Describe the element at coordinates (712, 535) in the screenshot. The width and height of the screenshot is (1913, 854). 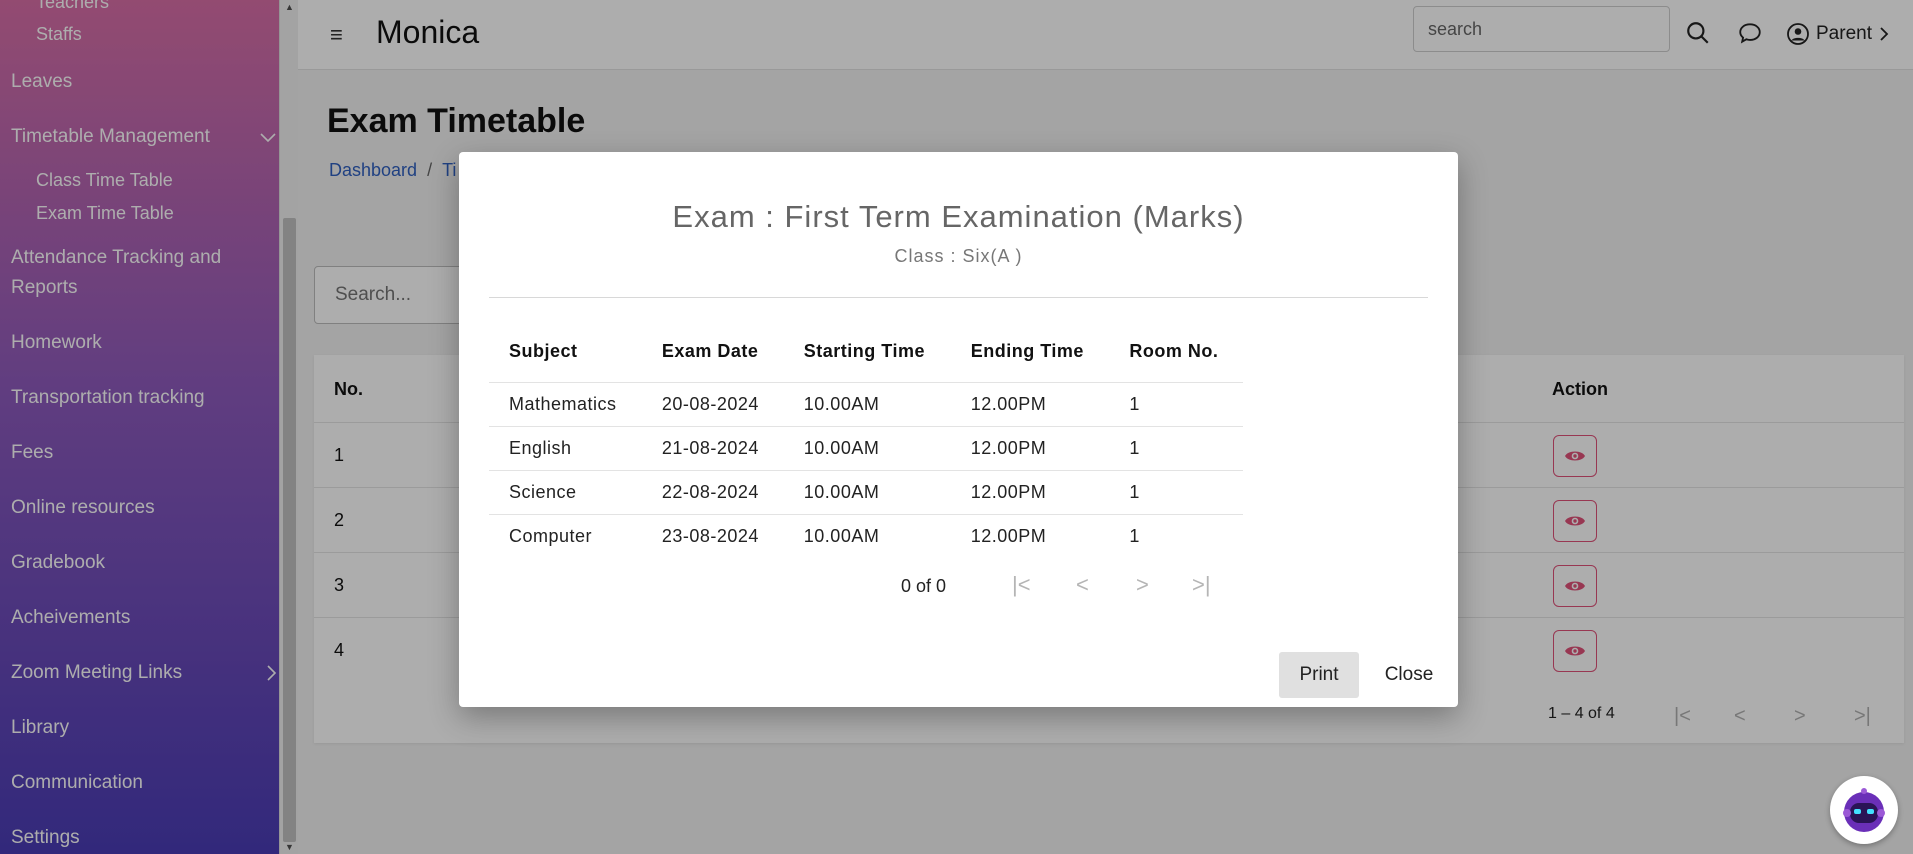
I see `cell-exam-date: 23-08-2024` at that location.